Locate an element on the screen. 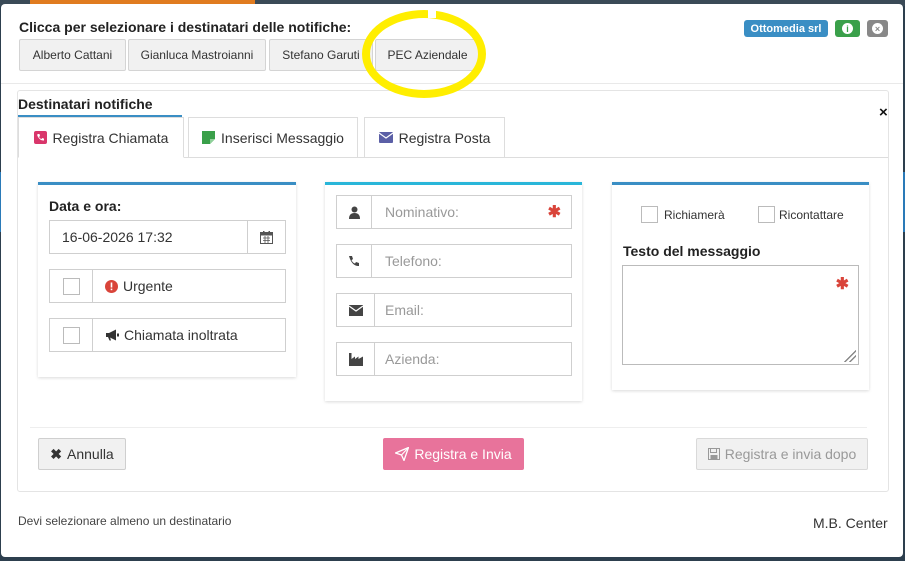  tab-label: Registra Posta is located at coordinates (444, 137).